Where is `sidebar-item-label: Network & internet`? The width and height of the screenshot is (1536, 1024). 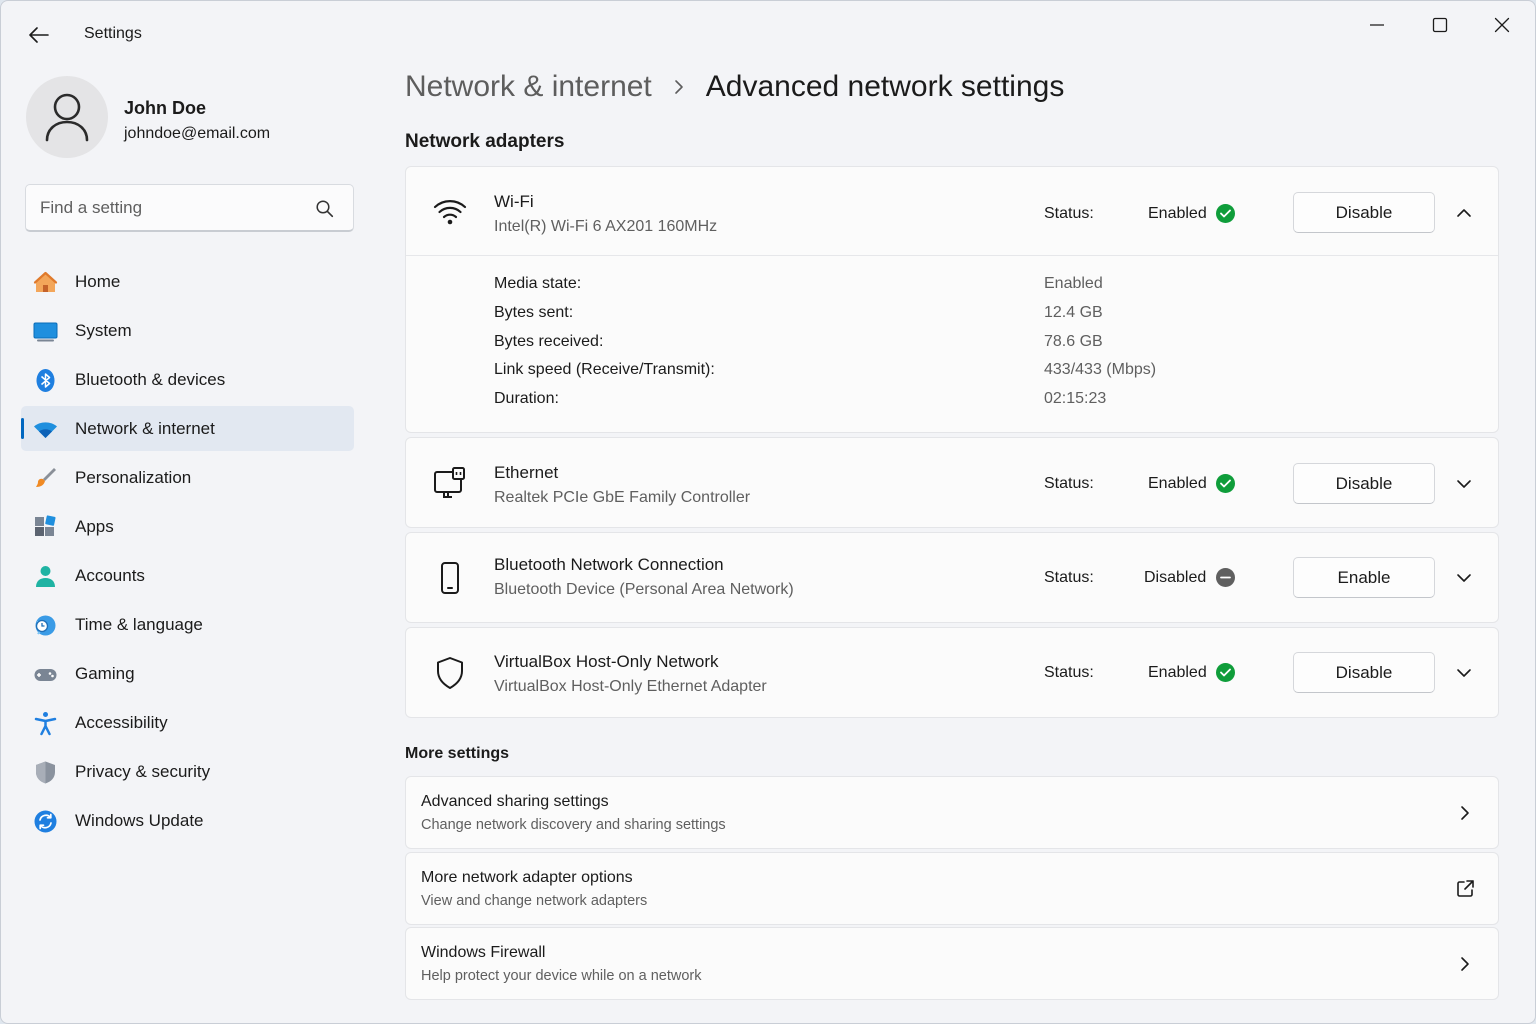
sidebar-item-label: Network & internet is located at coordinates (145, 428).